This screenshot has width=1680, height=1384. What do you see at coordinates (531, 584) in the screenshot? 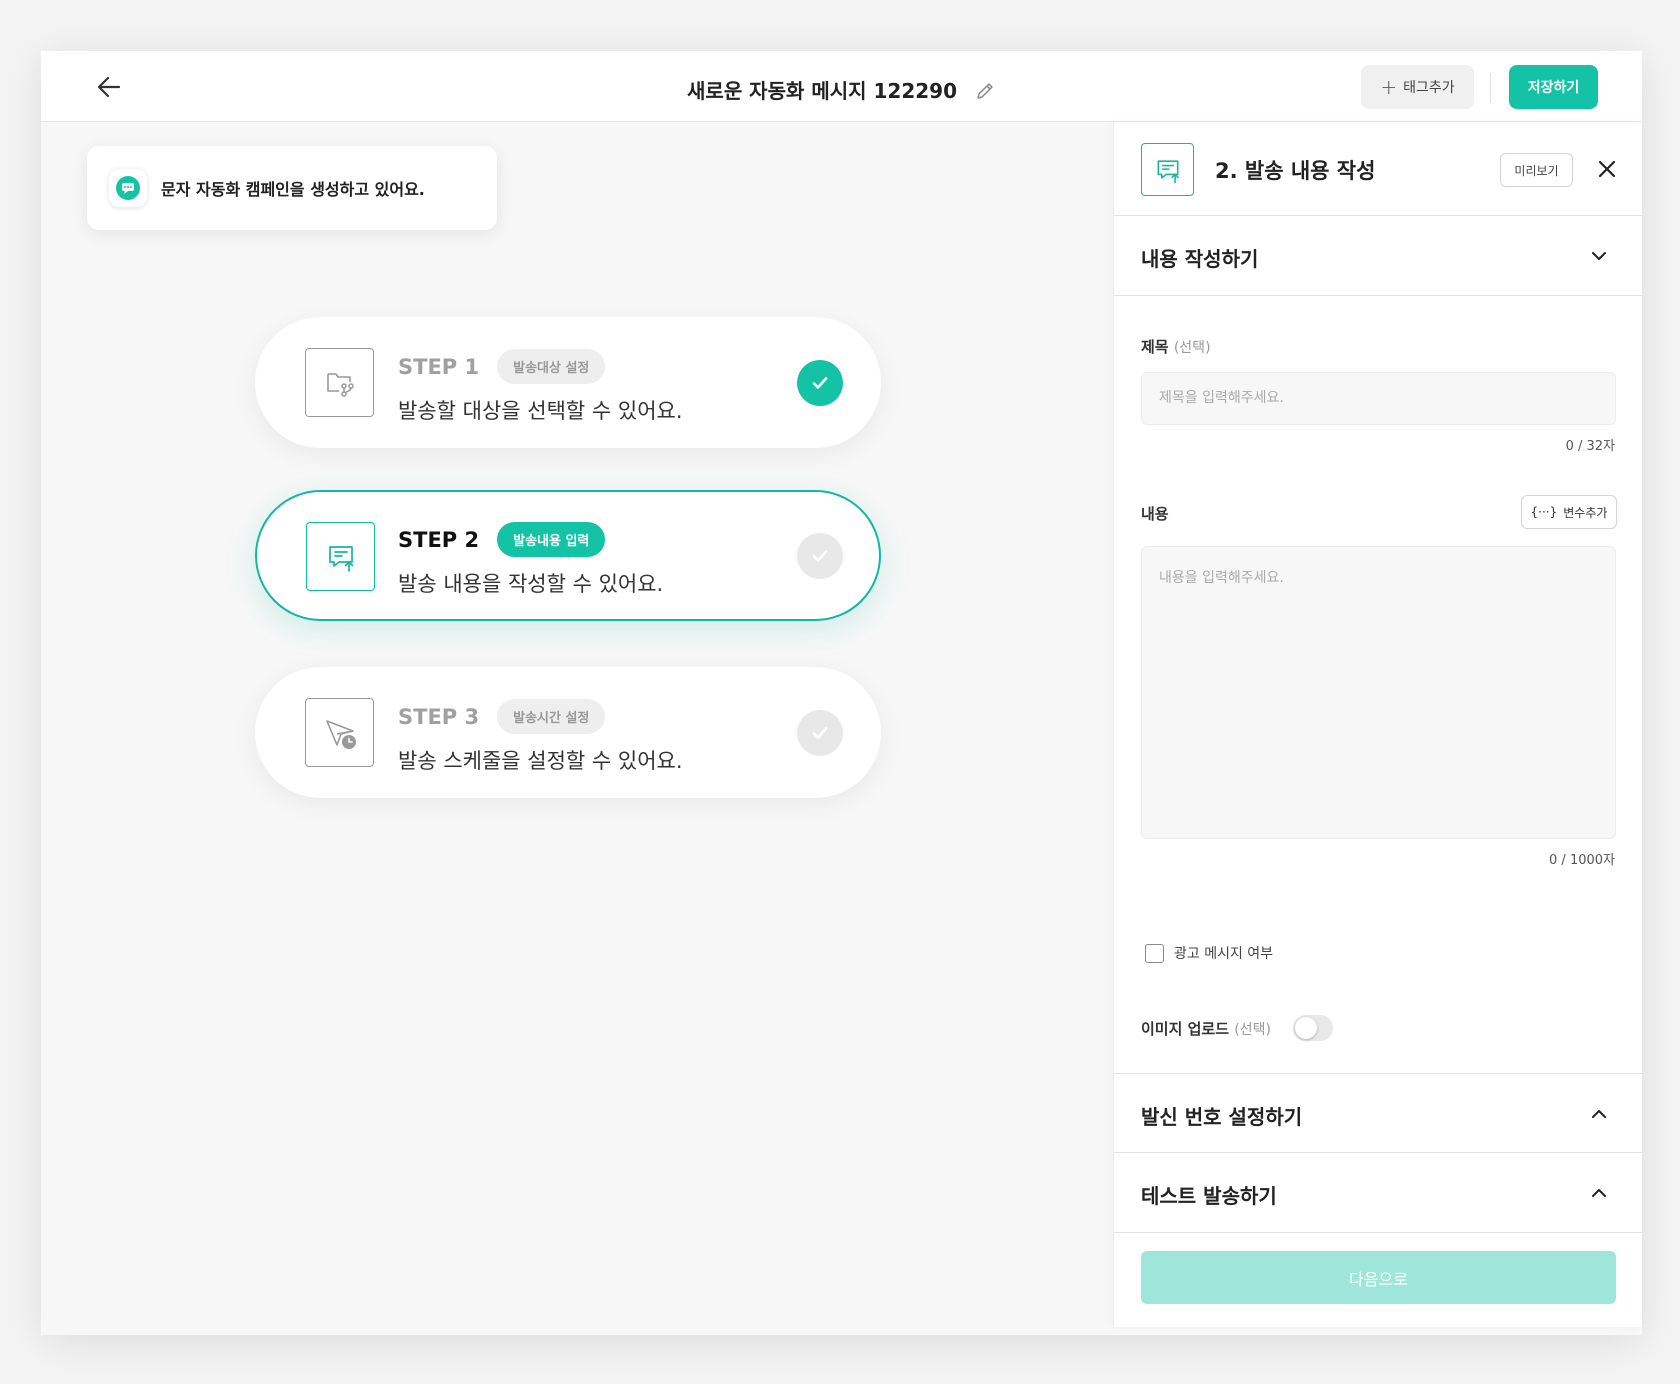
I see `step-description: 발송 내용을 작성할 수 있어요.` at bounding box center [531, 584].